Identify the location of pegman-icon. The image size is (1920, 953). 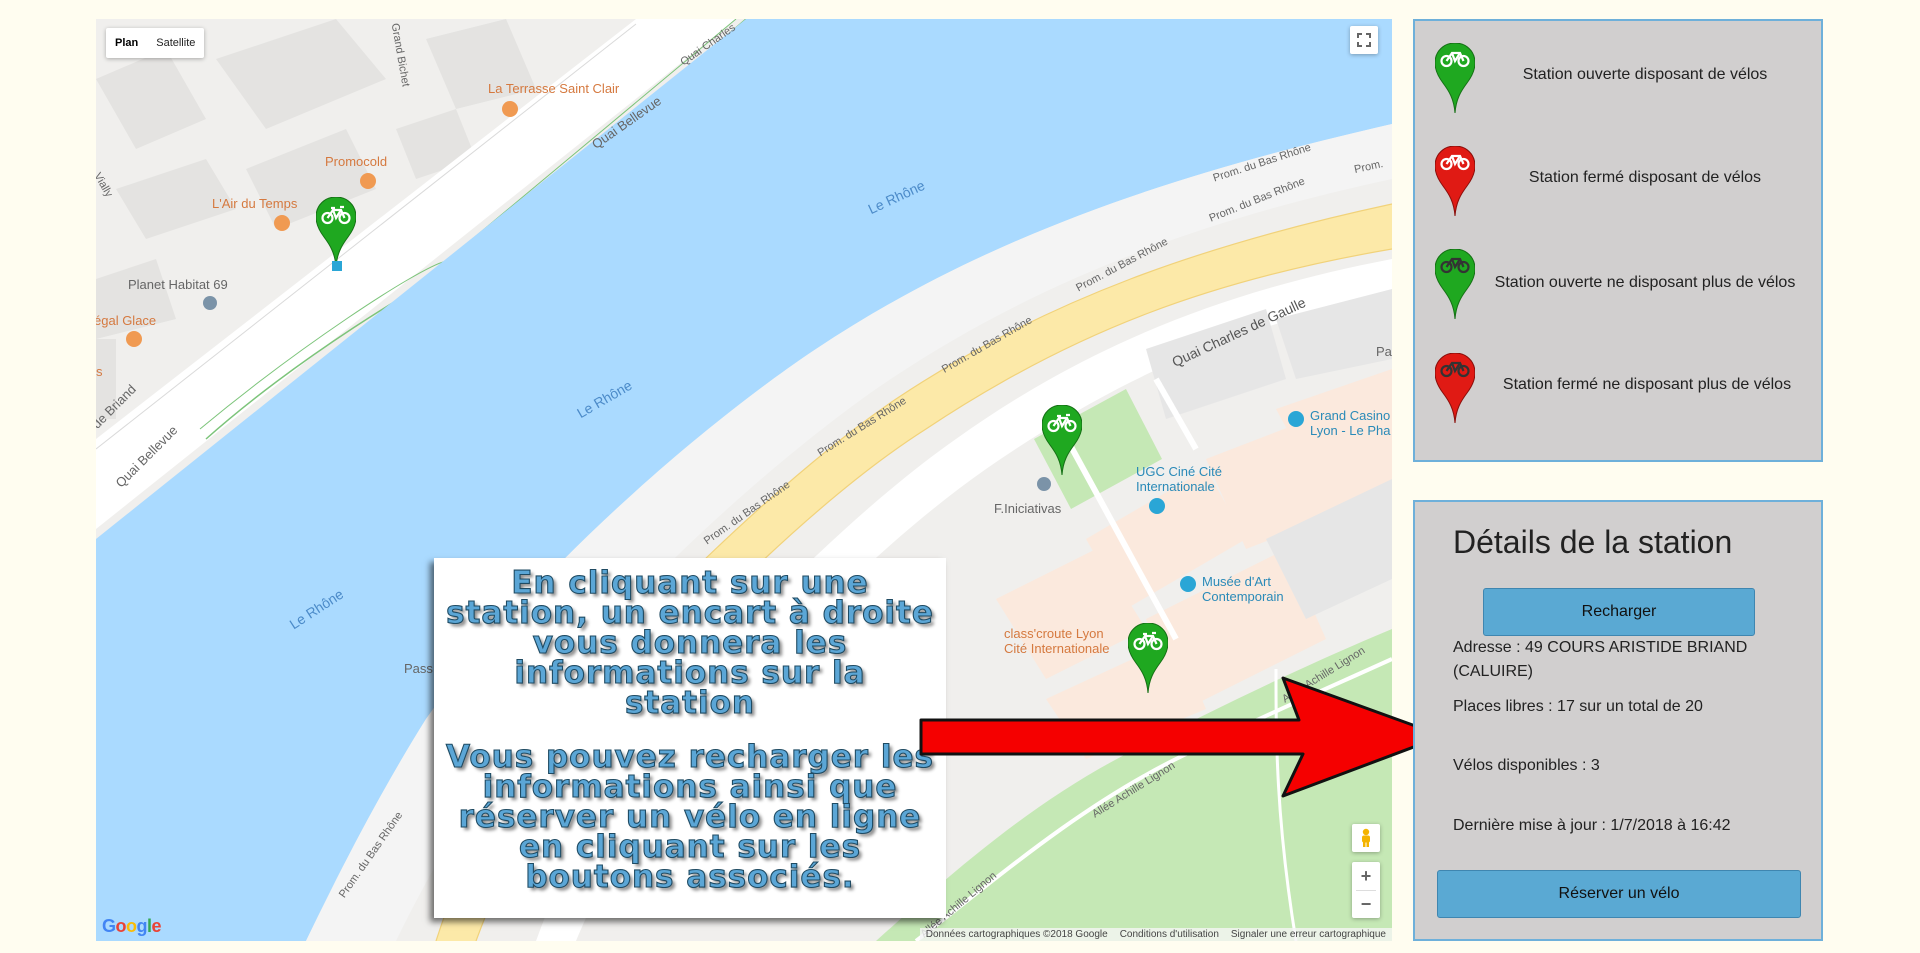
(1366, 837).